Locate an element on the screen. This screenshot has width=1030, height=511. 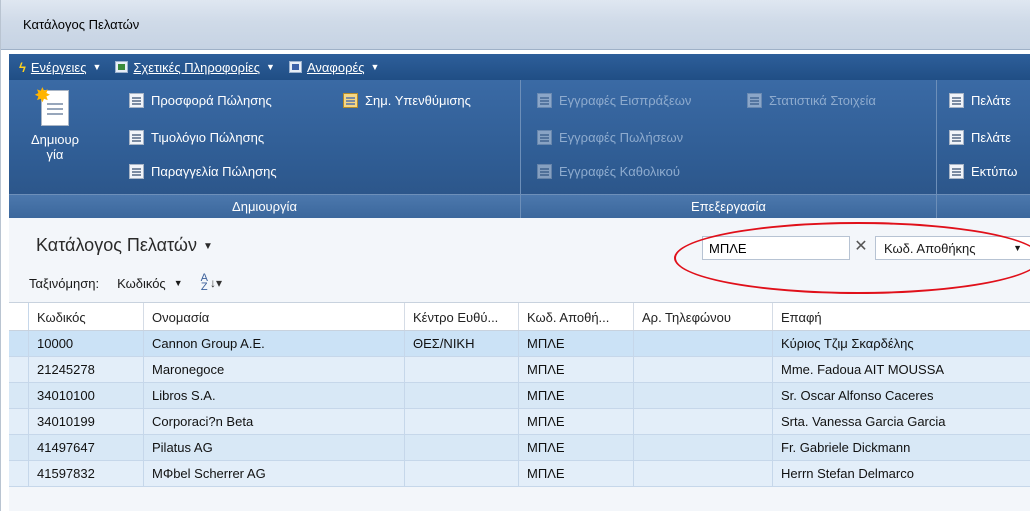
statistics-button: Στατιστικά Στοιχεία is located at coordinates (811, 100).